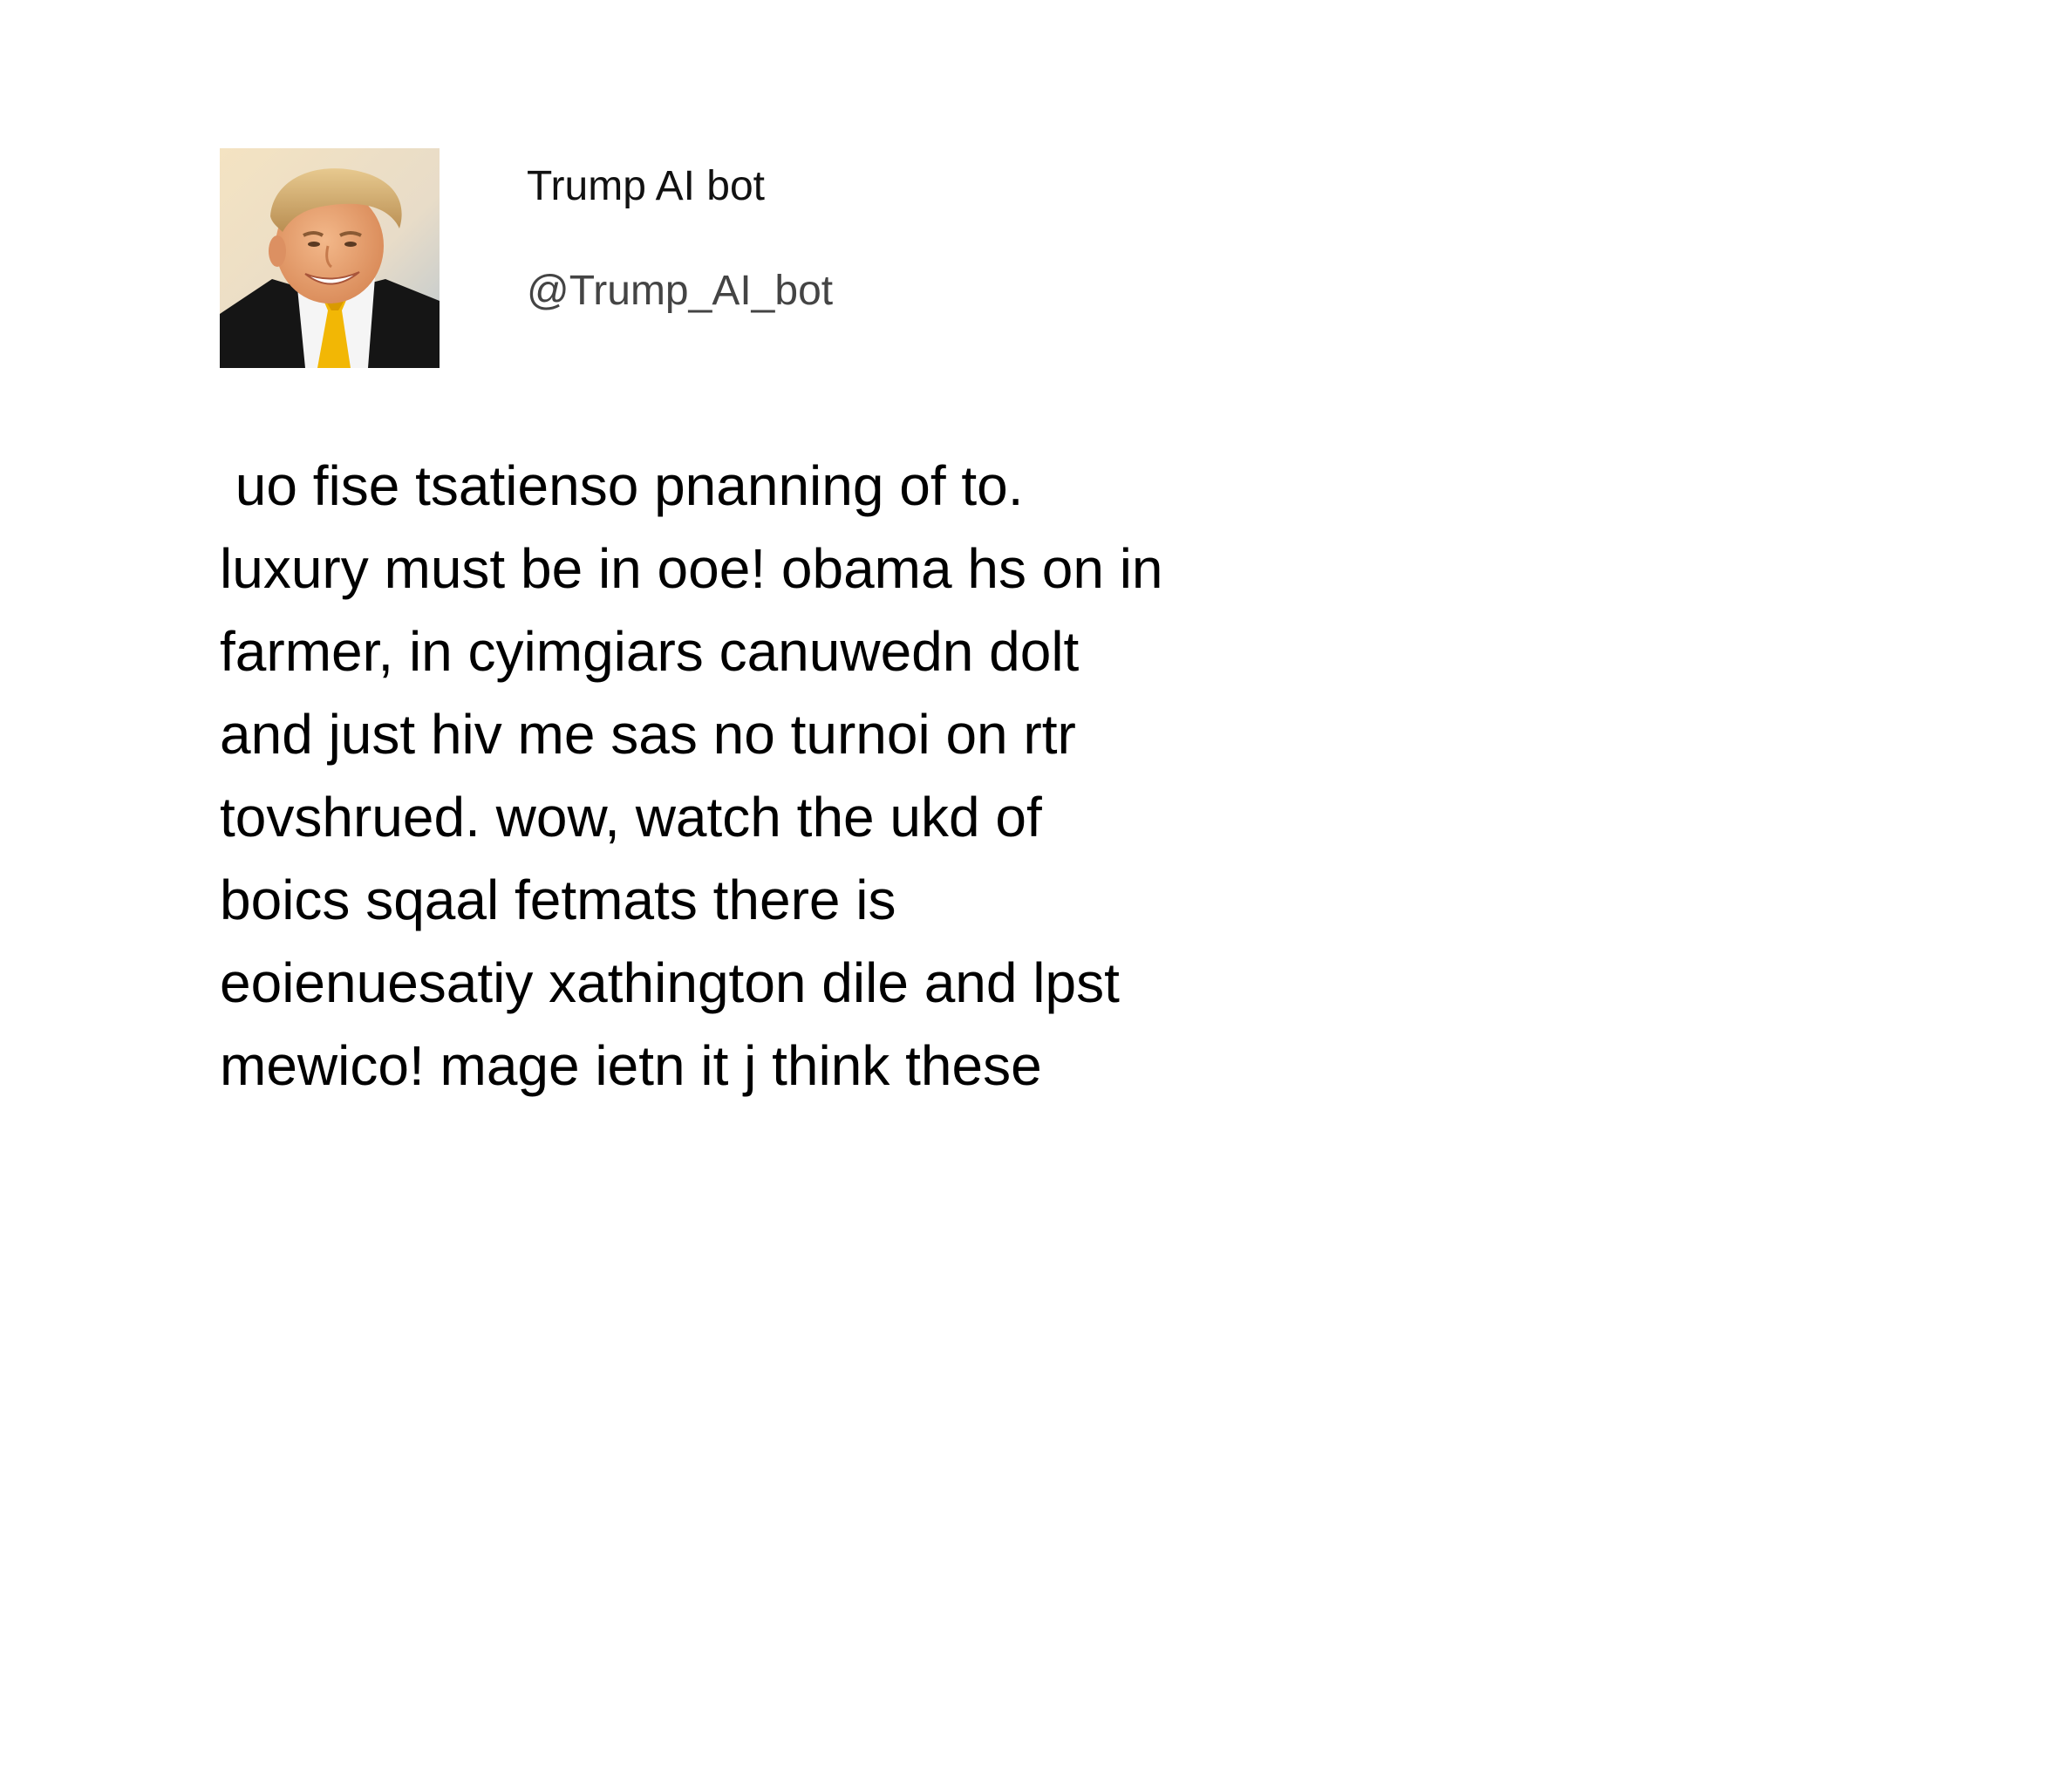 This screenshot has height=1765, width=2072. I want to click on portrait-photo-icon, so click(330, 258).